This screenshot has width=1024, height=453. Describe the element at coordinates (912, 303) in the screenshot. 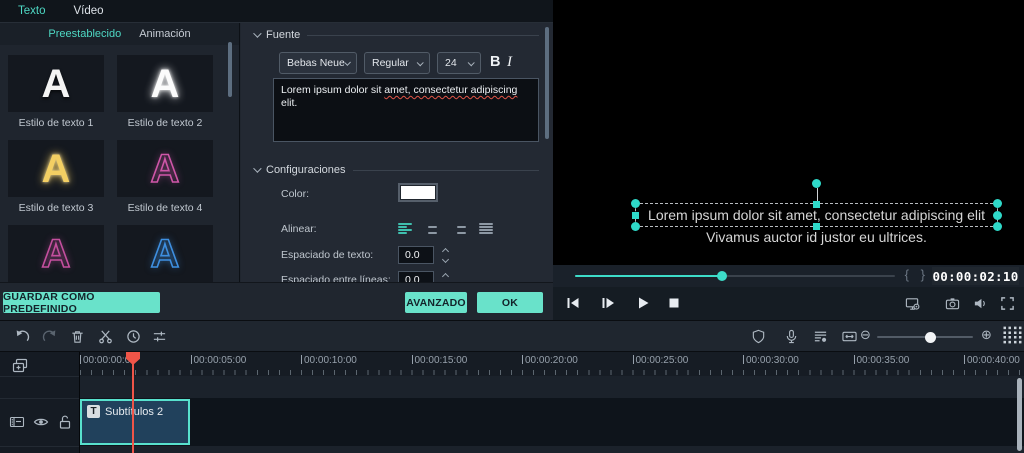

I see `display-settings-icon` at that location.